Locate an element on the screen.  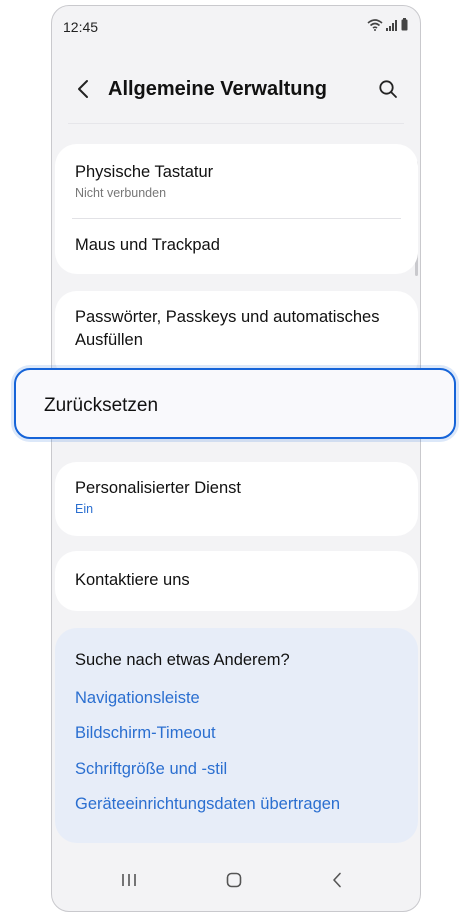
physical-keyboard-item: Physische Tastatur Nicht verbunden is located at coordinates (236, 180).